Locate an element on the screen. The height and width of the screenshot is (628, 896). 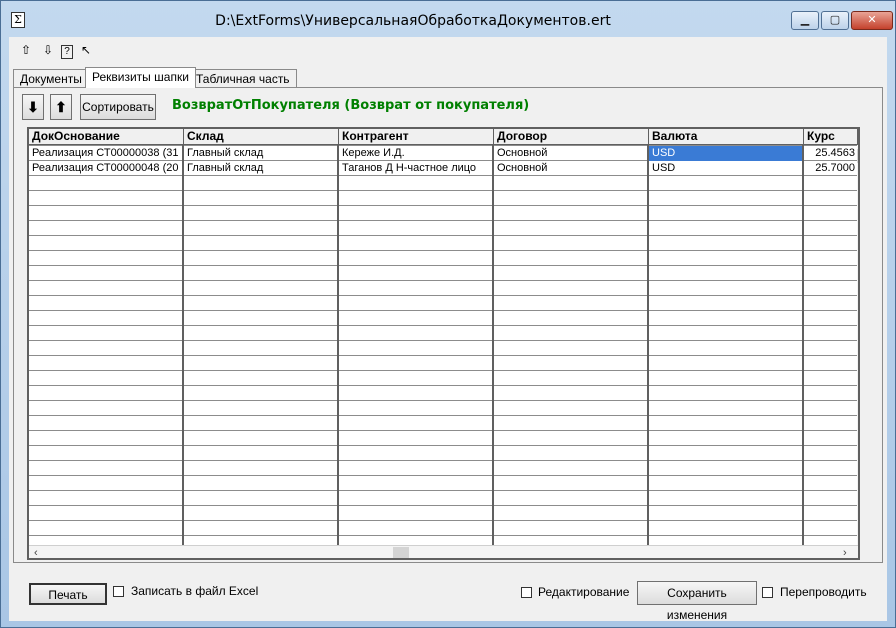
help-icon: ? is located at coordinates (67, 52).